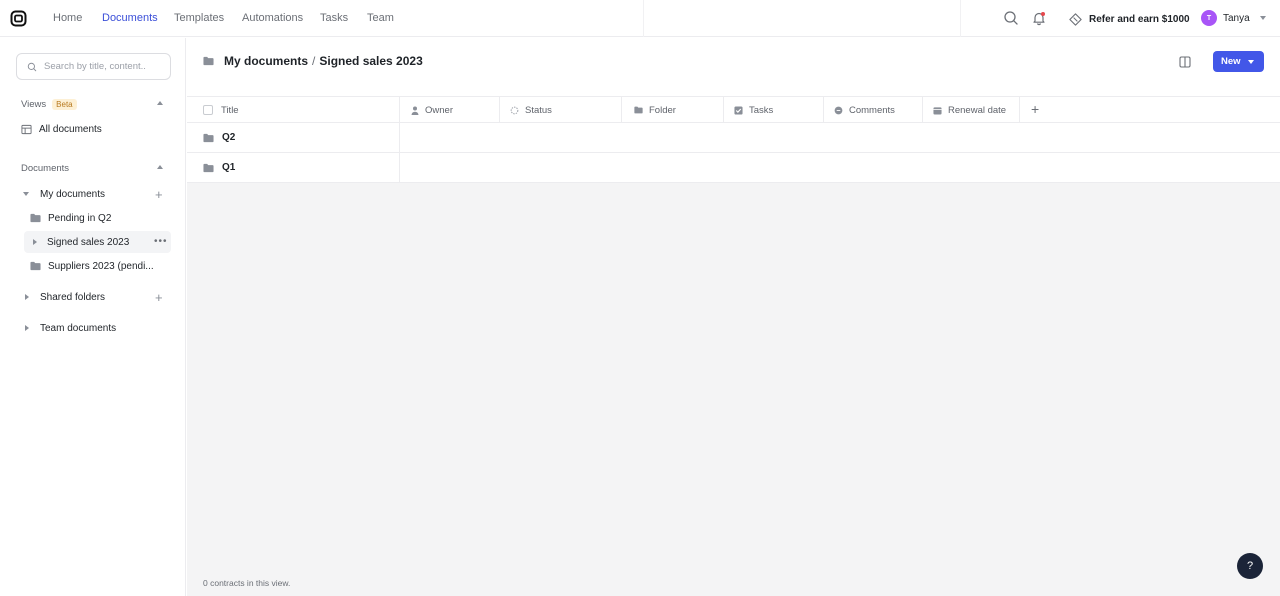 Image resolution: width=1280 pixels, height=596 pixels. I want to click on contracts-count: 0 contracts in this view., so click(247, 583).